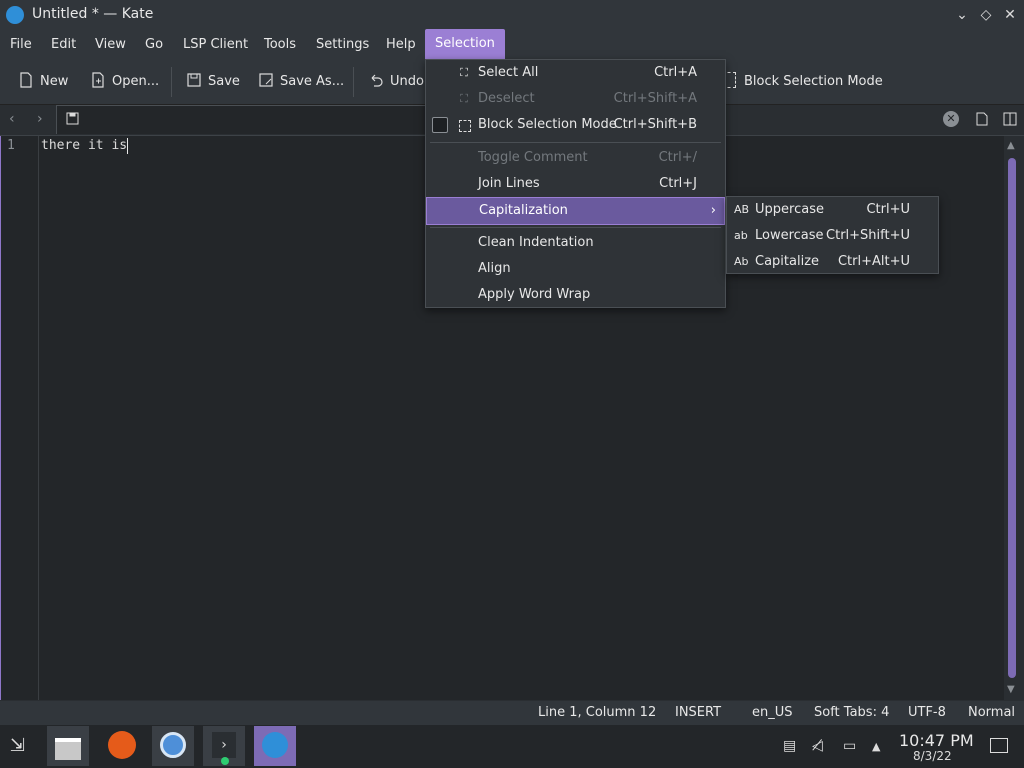 Image resolution: width=1024 pixels, height=768 pixels. What do you see at coordinates (154, 44) in the screenshot?
I see `menu-go: Go` at bounding box center [154, 44].